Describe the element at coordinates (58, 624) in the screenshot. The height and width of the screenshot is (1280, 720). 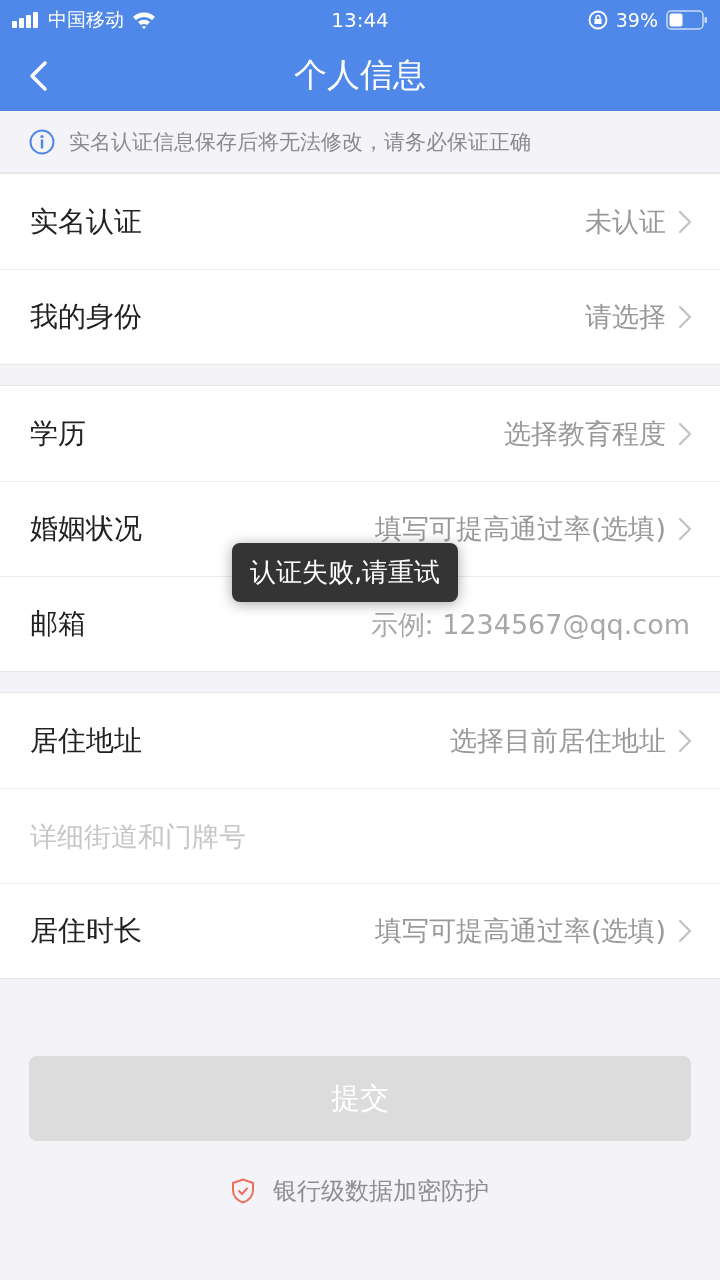
I see `field-label: 邮箱` at that location.